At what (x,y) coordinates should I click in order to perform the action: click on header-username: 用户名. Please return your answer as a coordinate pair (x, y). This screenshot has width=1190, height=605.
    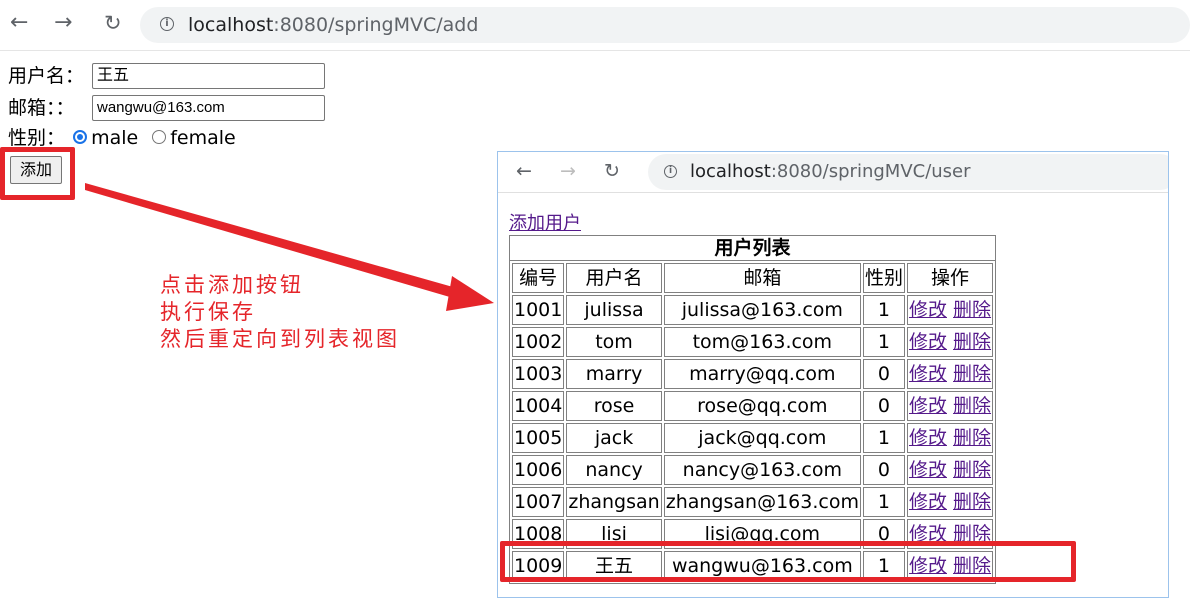
    Looking at the image, I should click on (614, 278).